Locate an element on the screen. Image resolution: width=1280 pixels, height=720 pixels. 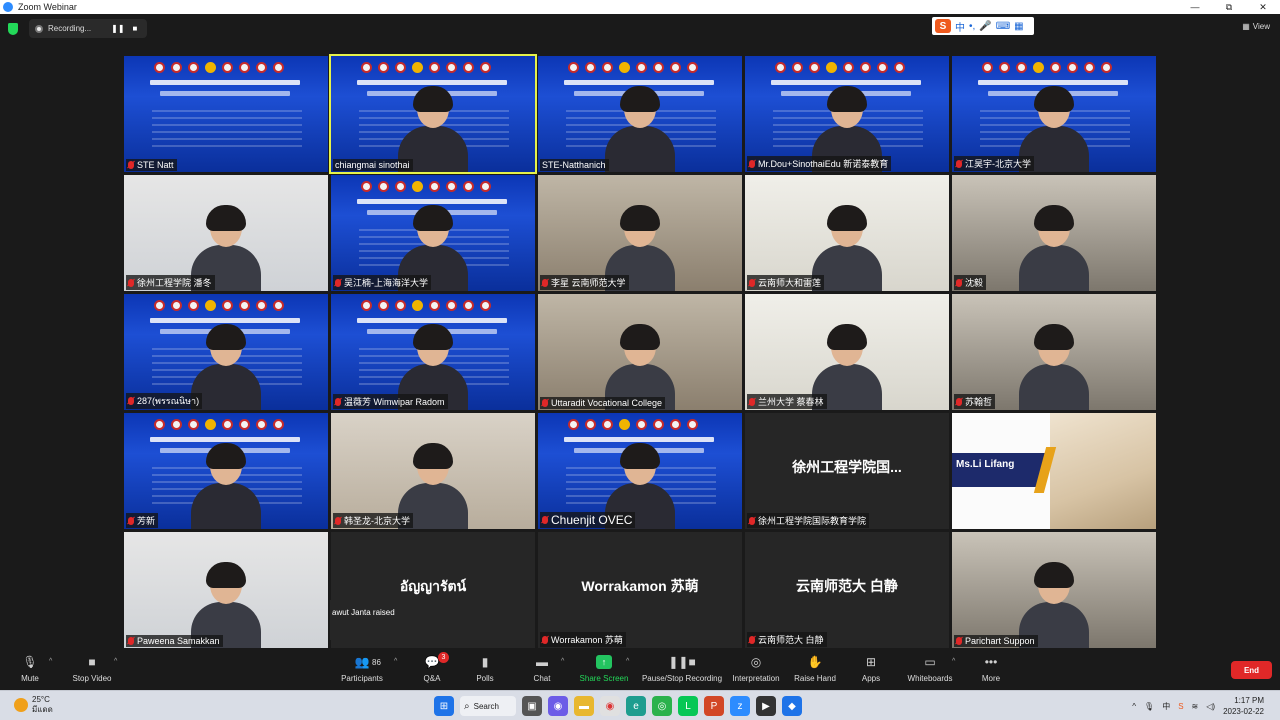
video-tile: Chuenjit OVEC is located at coordinates (640, 471).